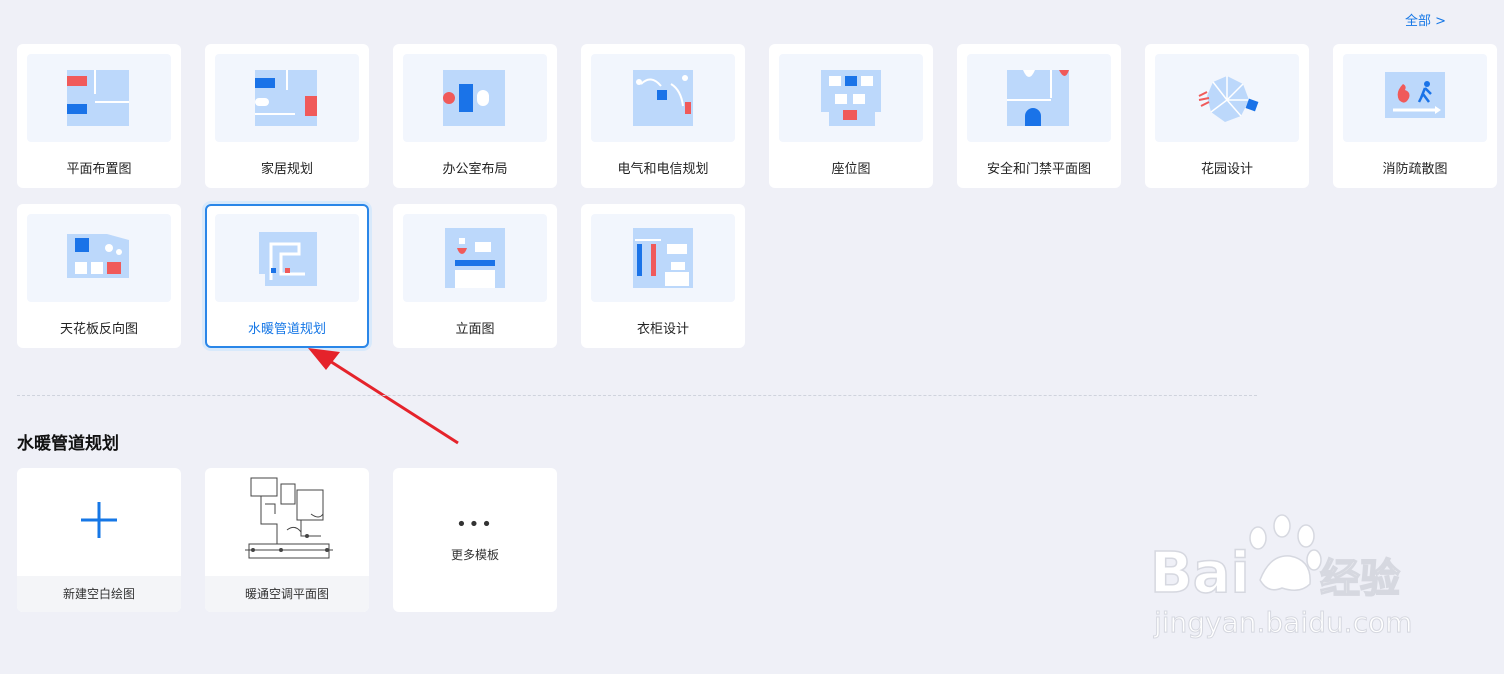 The image size is (1504, 674). What do you see at coordinates (286, 329) in the screenshot?
I see `category-label: 水暖管道规划` at bounding box center [286, 329].